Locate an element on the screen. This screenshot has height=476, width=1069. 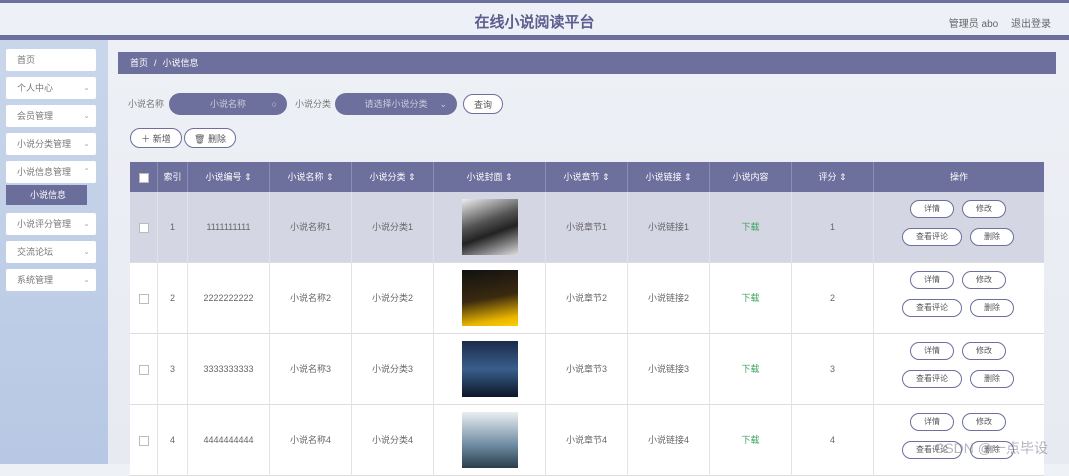
sidebar-item-label: 会员管理 is located at coordinates (35, 116).